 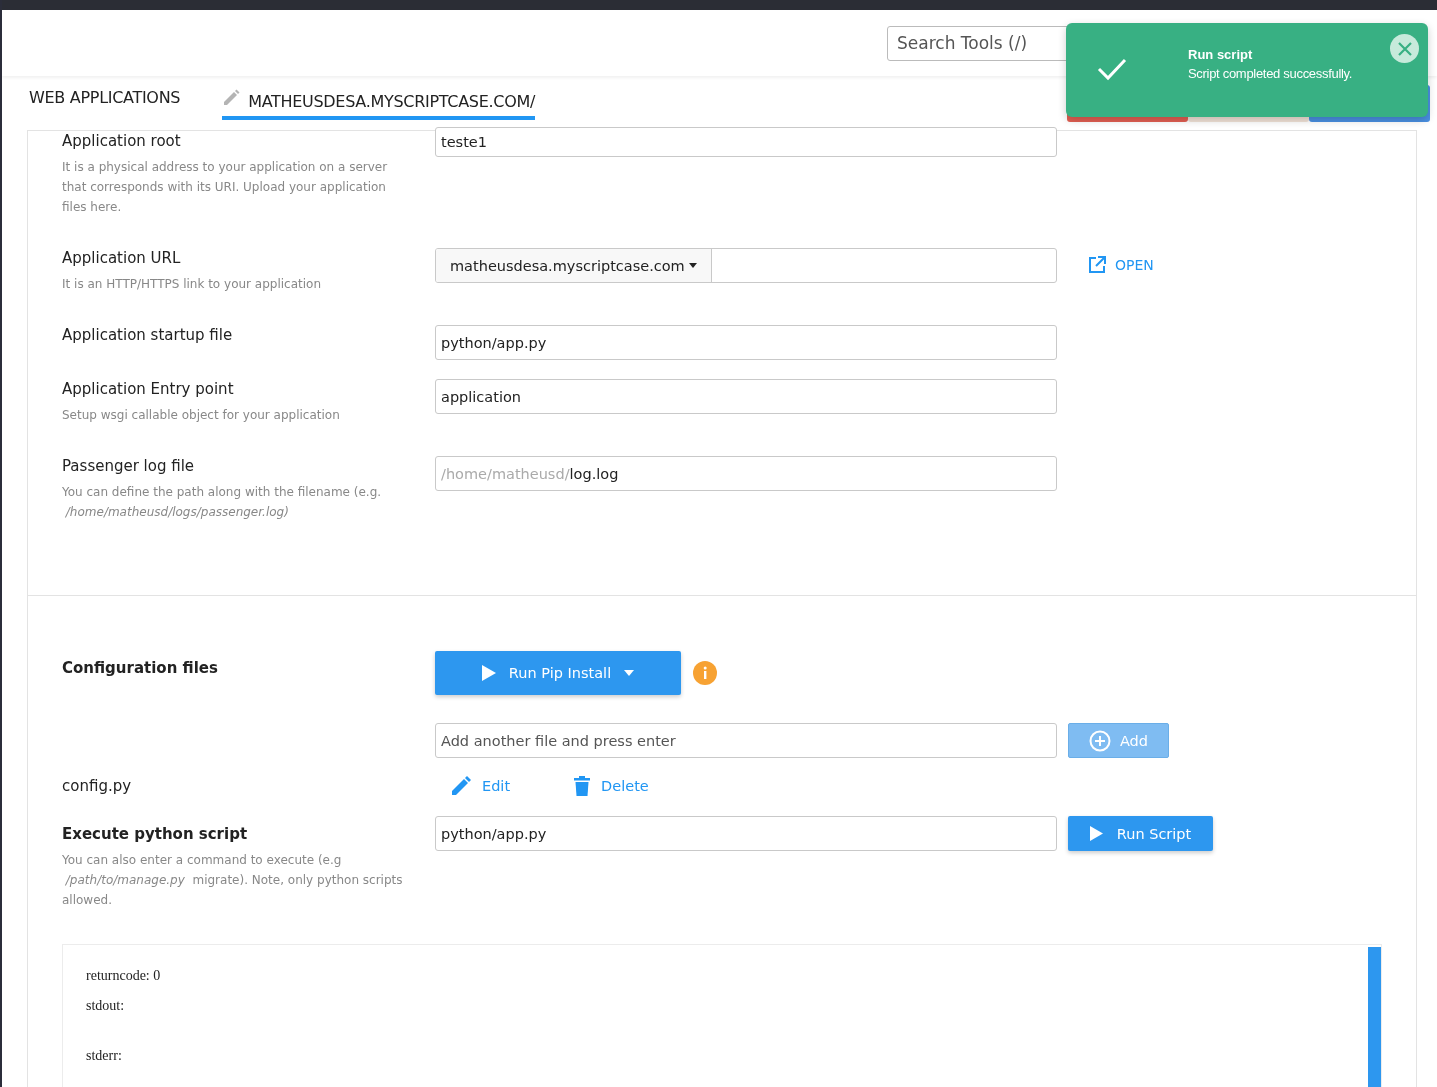 What do you see at coordinates (746, 473) in the screenshot?
I see `input-field: /home/matheusd/log.log` at bounding box center [746, 473].